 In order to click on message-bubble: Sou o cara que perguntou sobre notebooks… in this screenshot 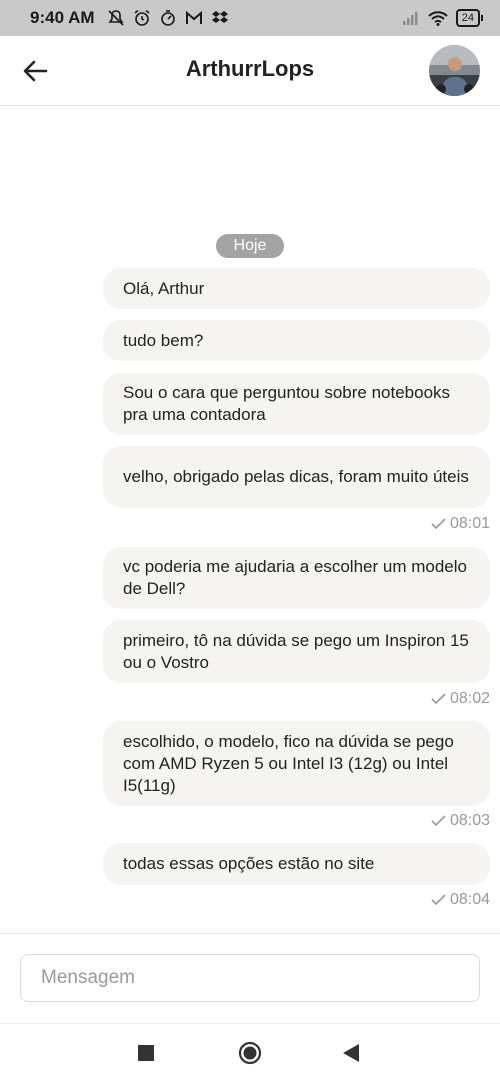, I will do `click(296, 404)`.